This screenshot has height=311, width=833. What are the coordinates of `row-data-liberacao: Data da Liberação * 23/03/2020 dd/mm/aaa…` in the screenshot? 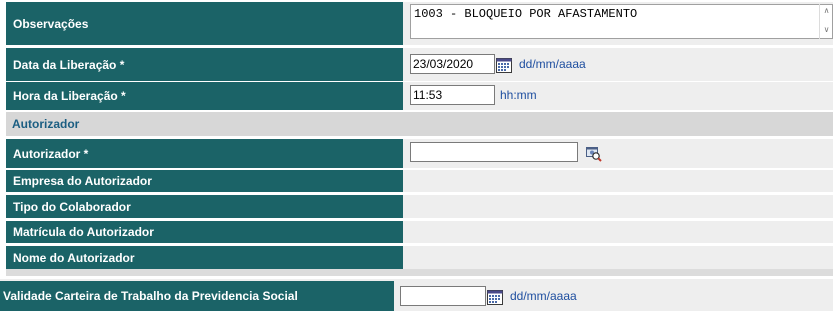 It's located at (419, 64).